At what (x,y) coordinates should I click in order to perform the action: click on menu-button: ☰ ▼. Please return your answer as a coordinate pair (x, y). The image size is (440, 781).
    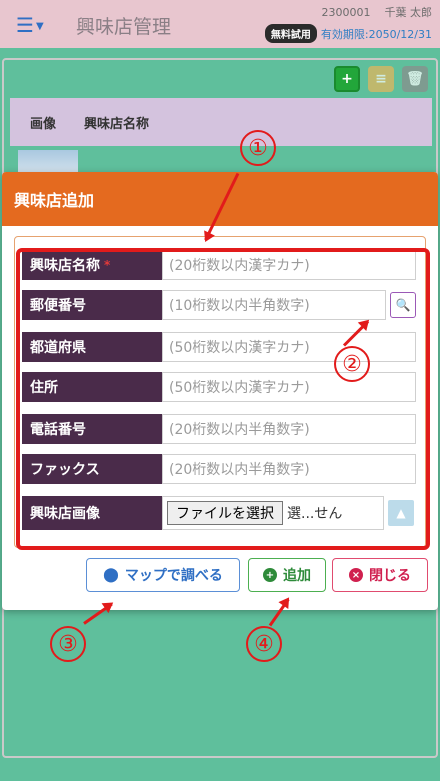
    Looking at the image, I should click on (30, 25).